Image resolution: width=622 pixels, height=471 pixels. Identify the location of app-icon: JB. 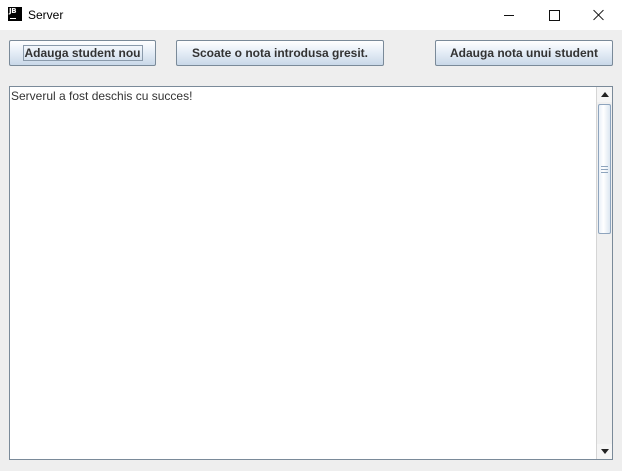
(15, 14).